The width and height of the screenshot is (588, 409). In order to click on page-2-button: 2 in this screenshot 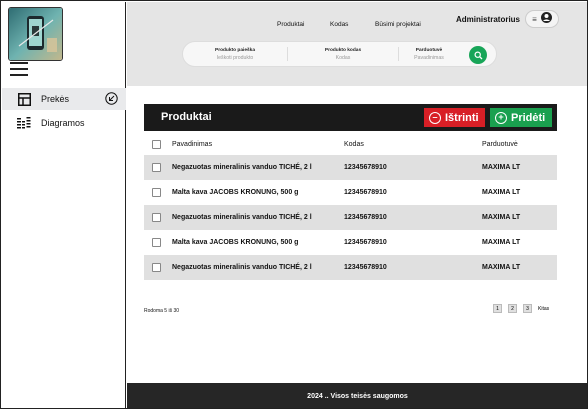, I will do `click(512, 308)`.